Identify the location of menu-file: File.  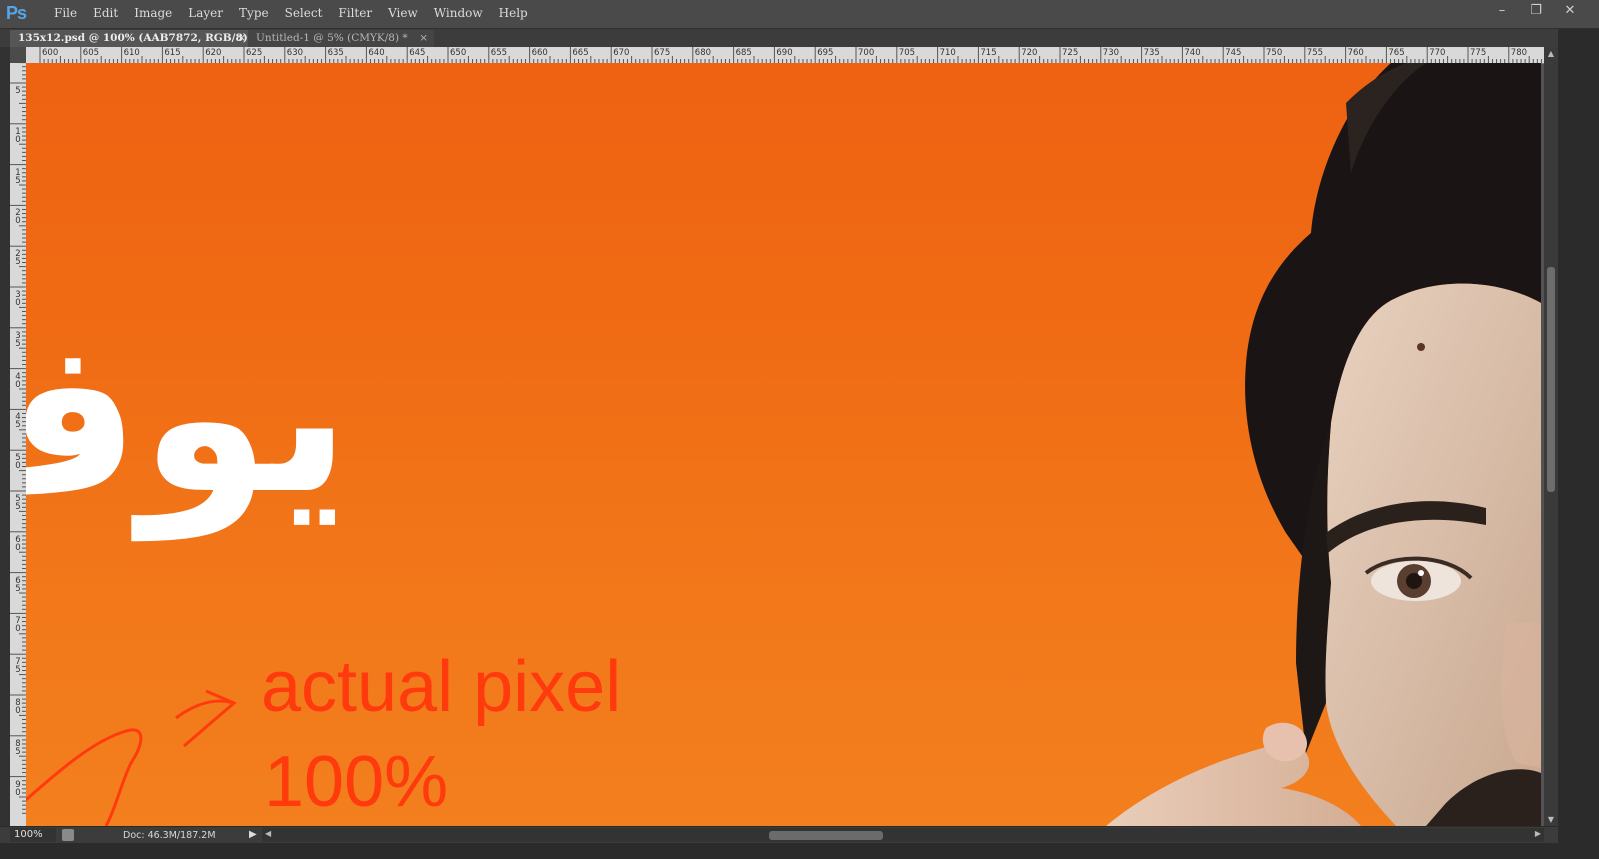
(65, 13).